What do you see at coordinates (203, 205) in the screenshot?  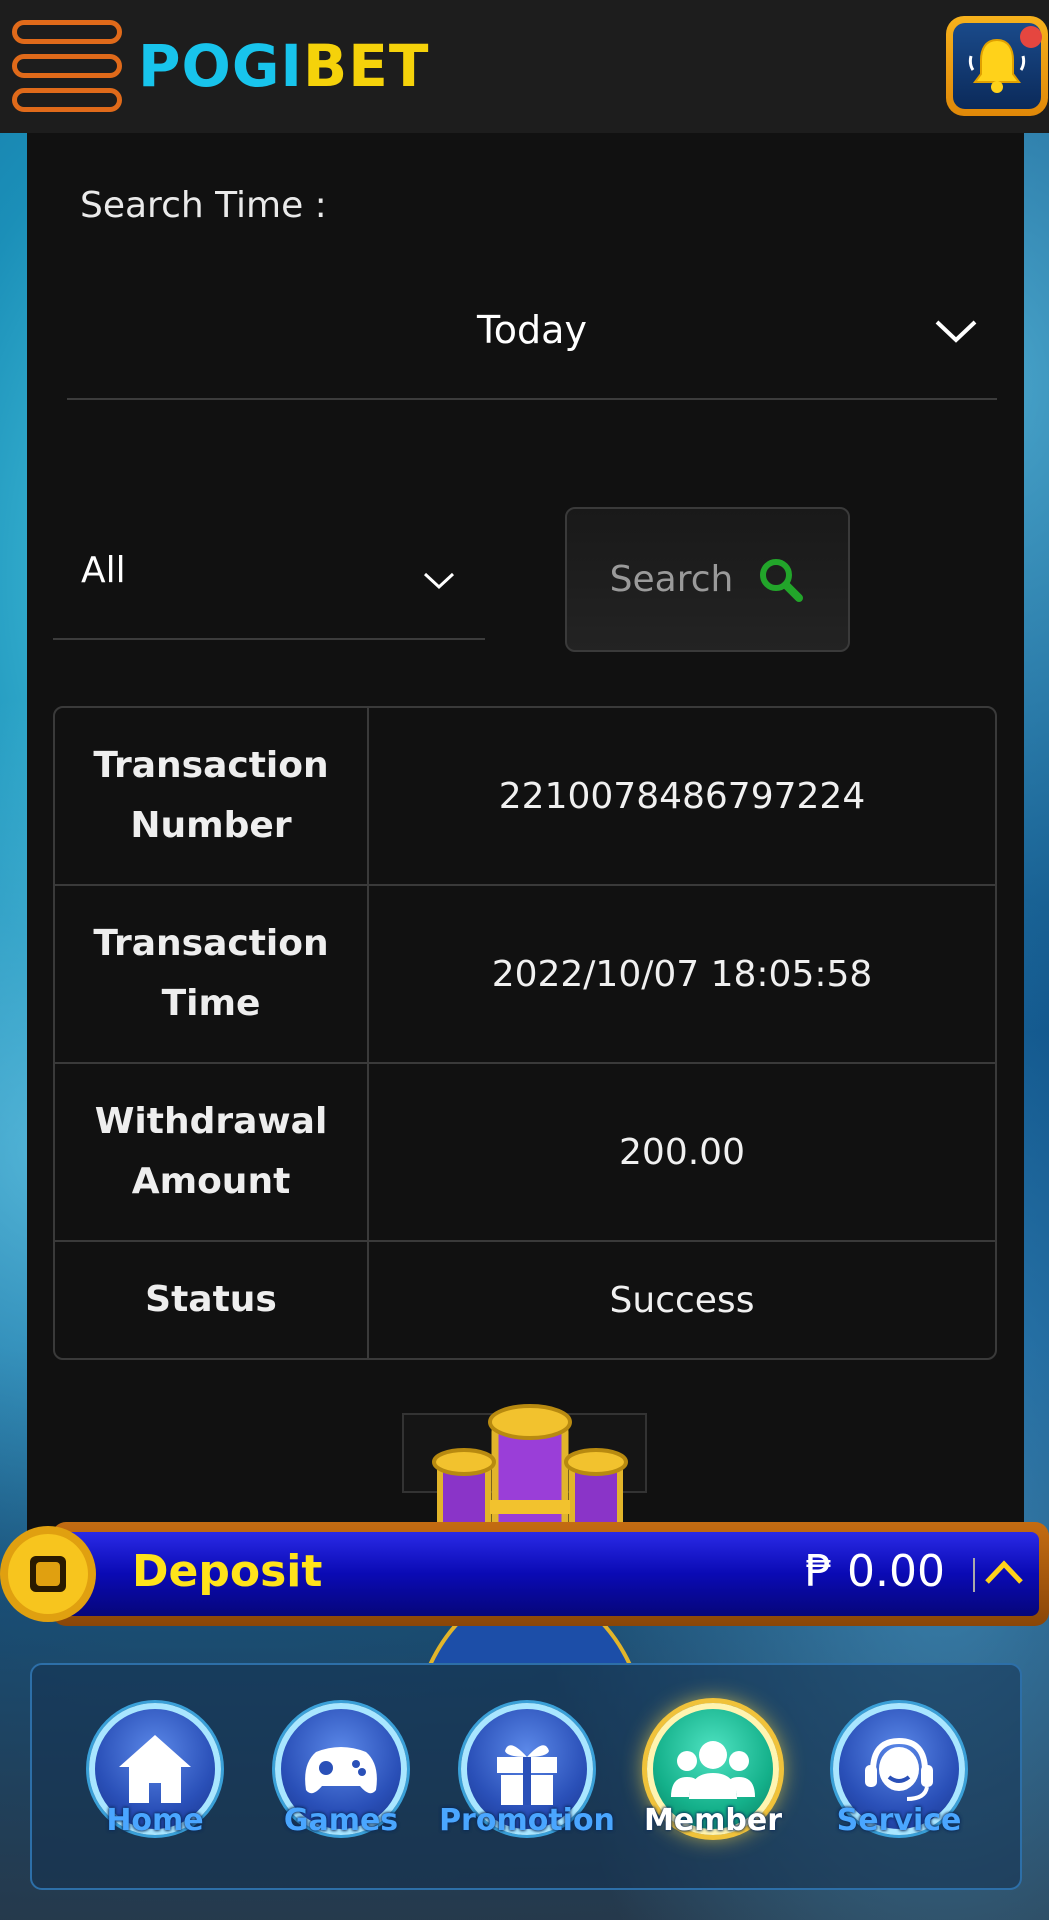 I see `search-time-label: Search Time :` at bounding box center [203, 205].